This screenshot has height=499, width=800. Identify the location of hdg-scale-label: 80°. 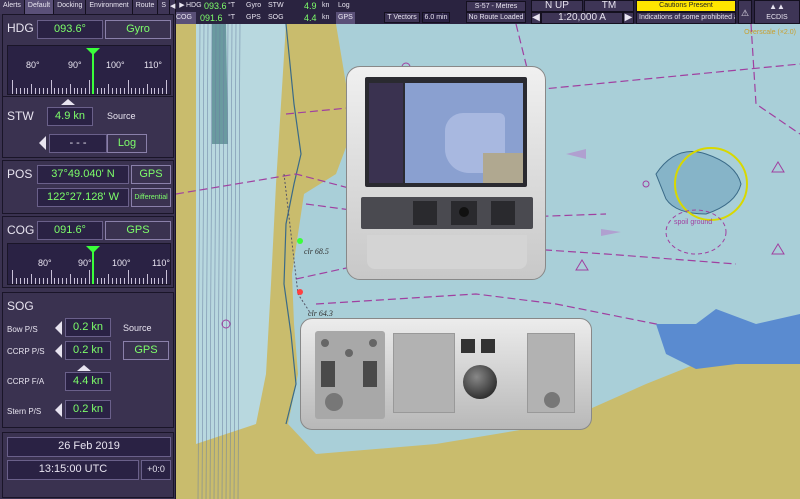
(33, 65).